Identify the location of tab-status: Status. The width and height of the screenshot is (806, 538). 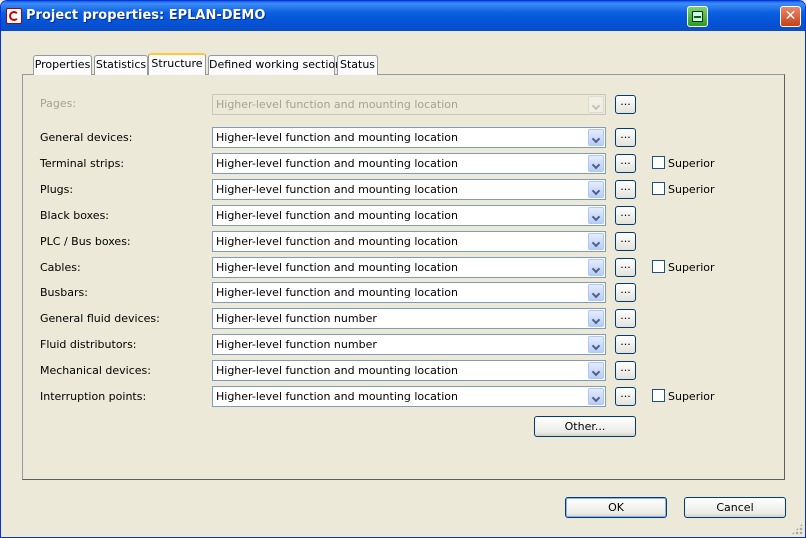
(357, 65).